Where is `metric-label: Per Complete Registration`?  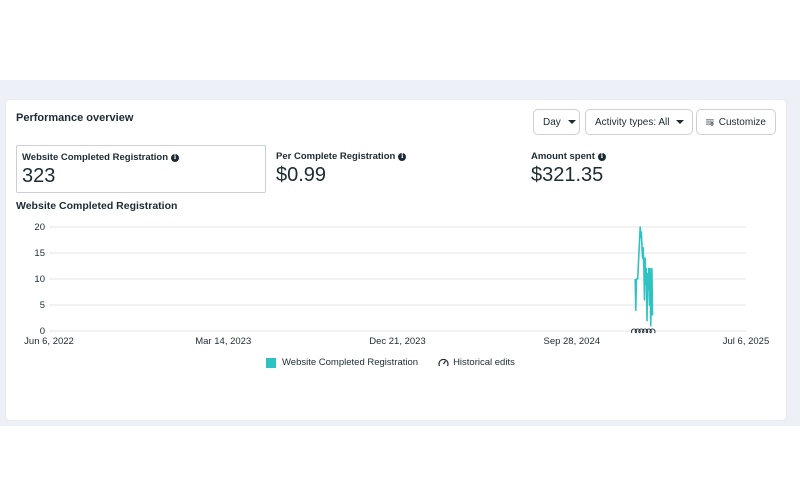 metric-label: Per Complete Registration is located at coordinates (336, 156).